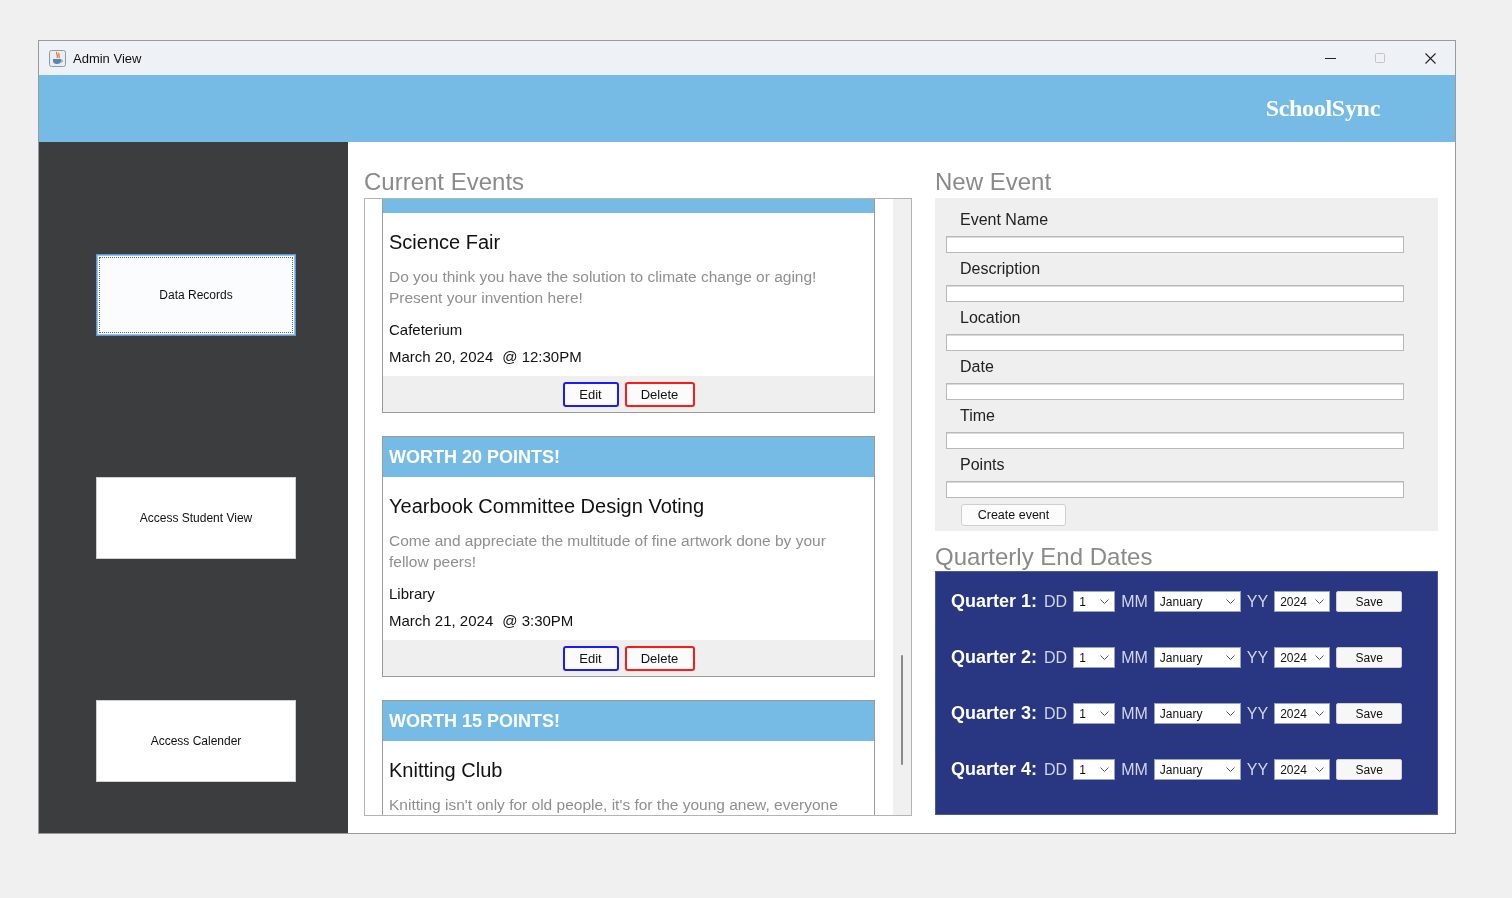  What do you see at coordinates (412, 594) in the screenshot?
I see `event-location: Library` at bounding box center [412, 594].